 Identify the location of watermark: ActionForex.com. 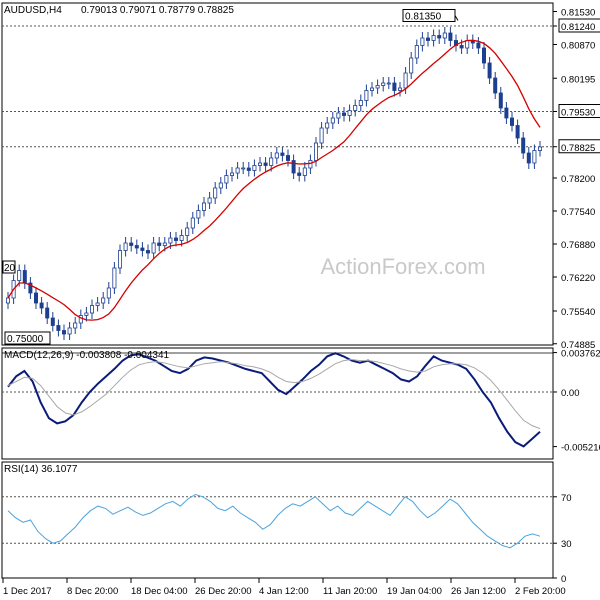
(402, 266).